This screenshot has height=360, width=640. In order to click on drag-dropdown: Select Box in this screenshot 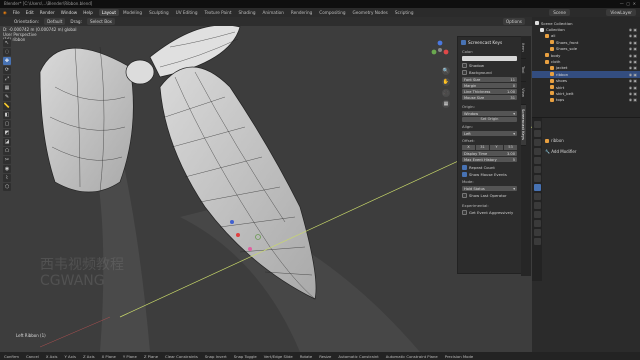, I will do `click(101, 21)`.